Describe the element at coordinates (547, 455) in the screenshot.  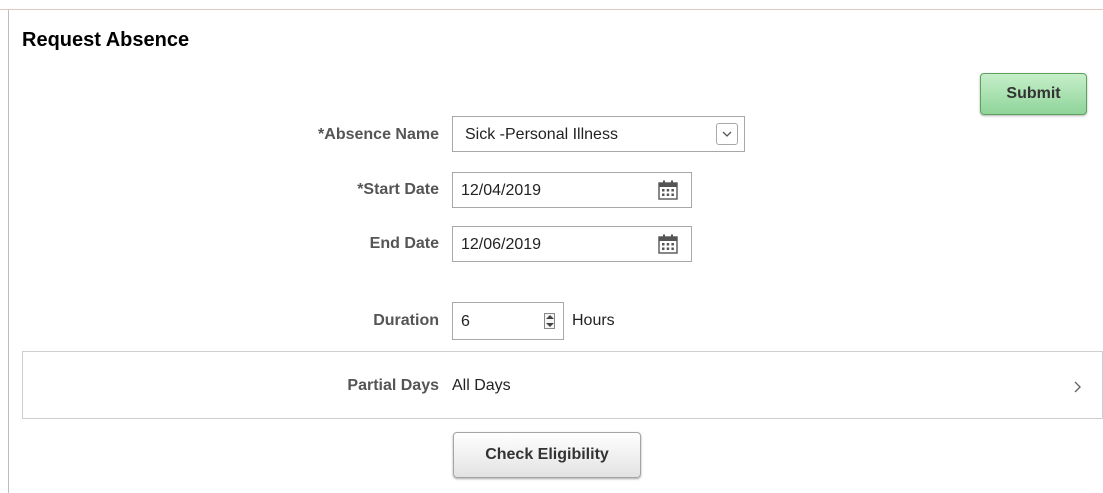
I see `check-eligibility-button: Check Eligibility` at that location.